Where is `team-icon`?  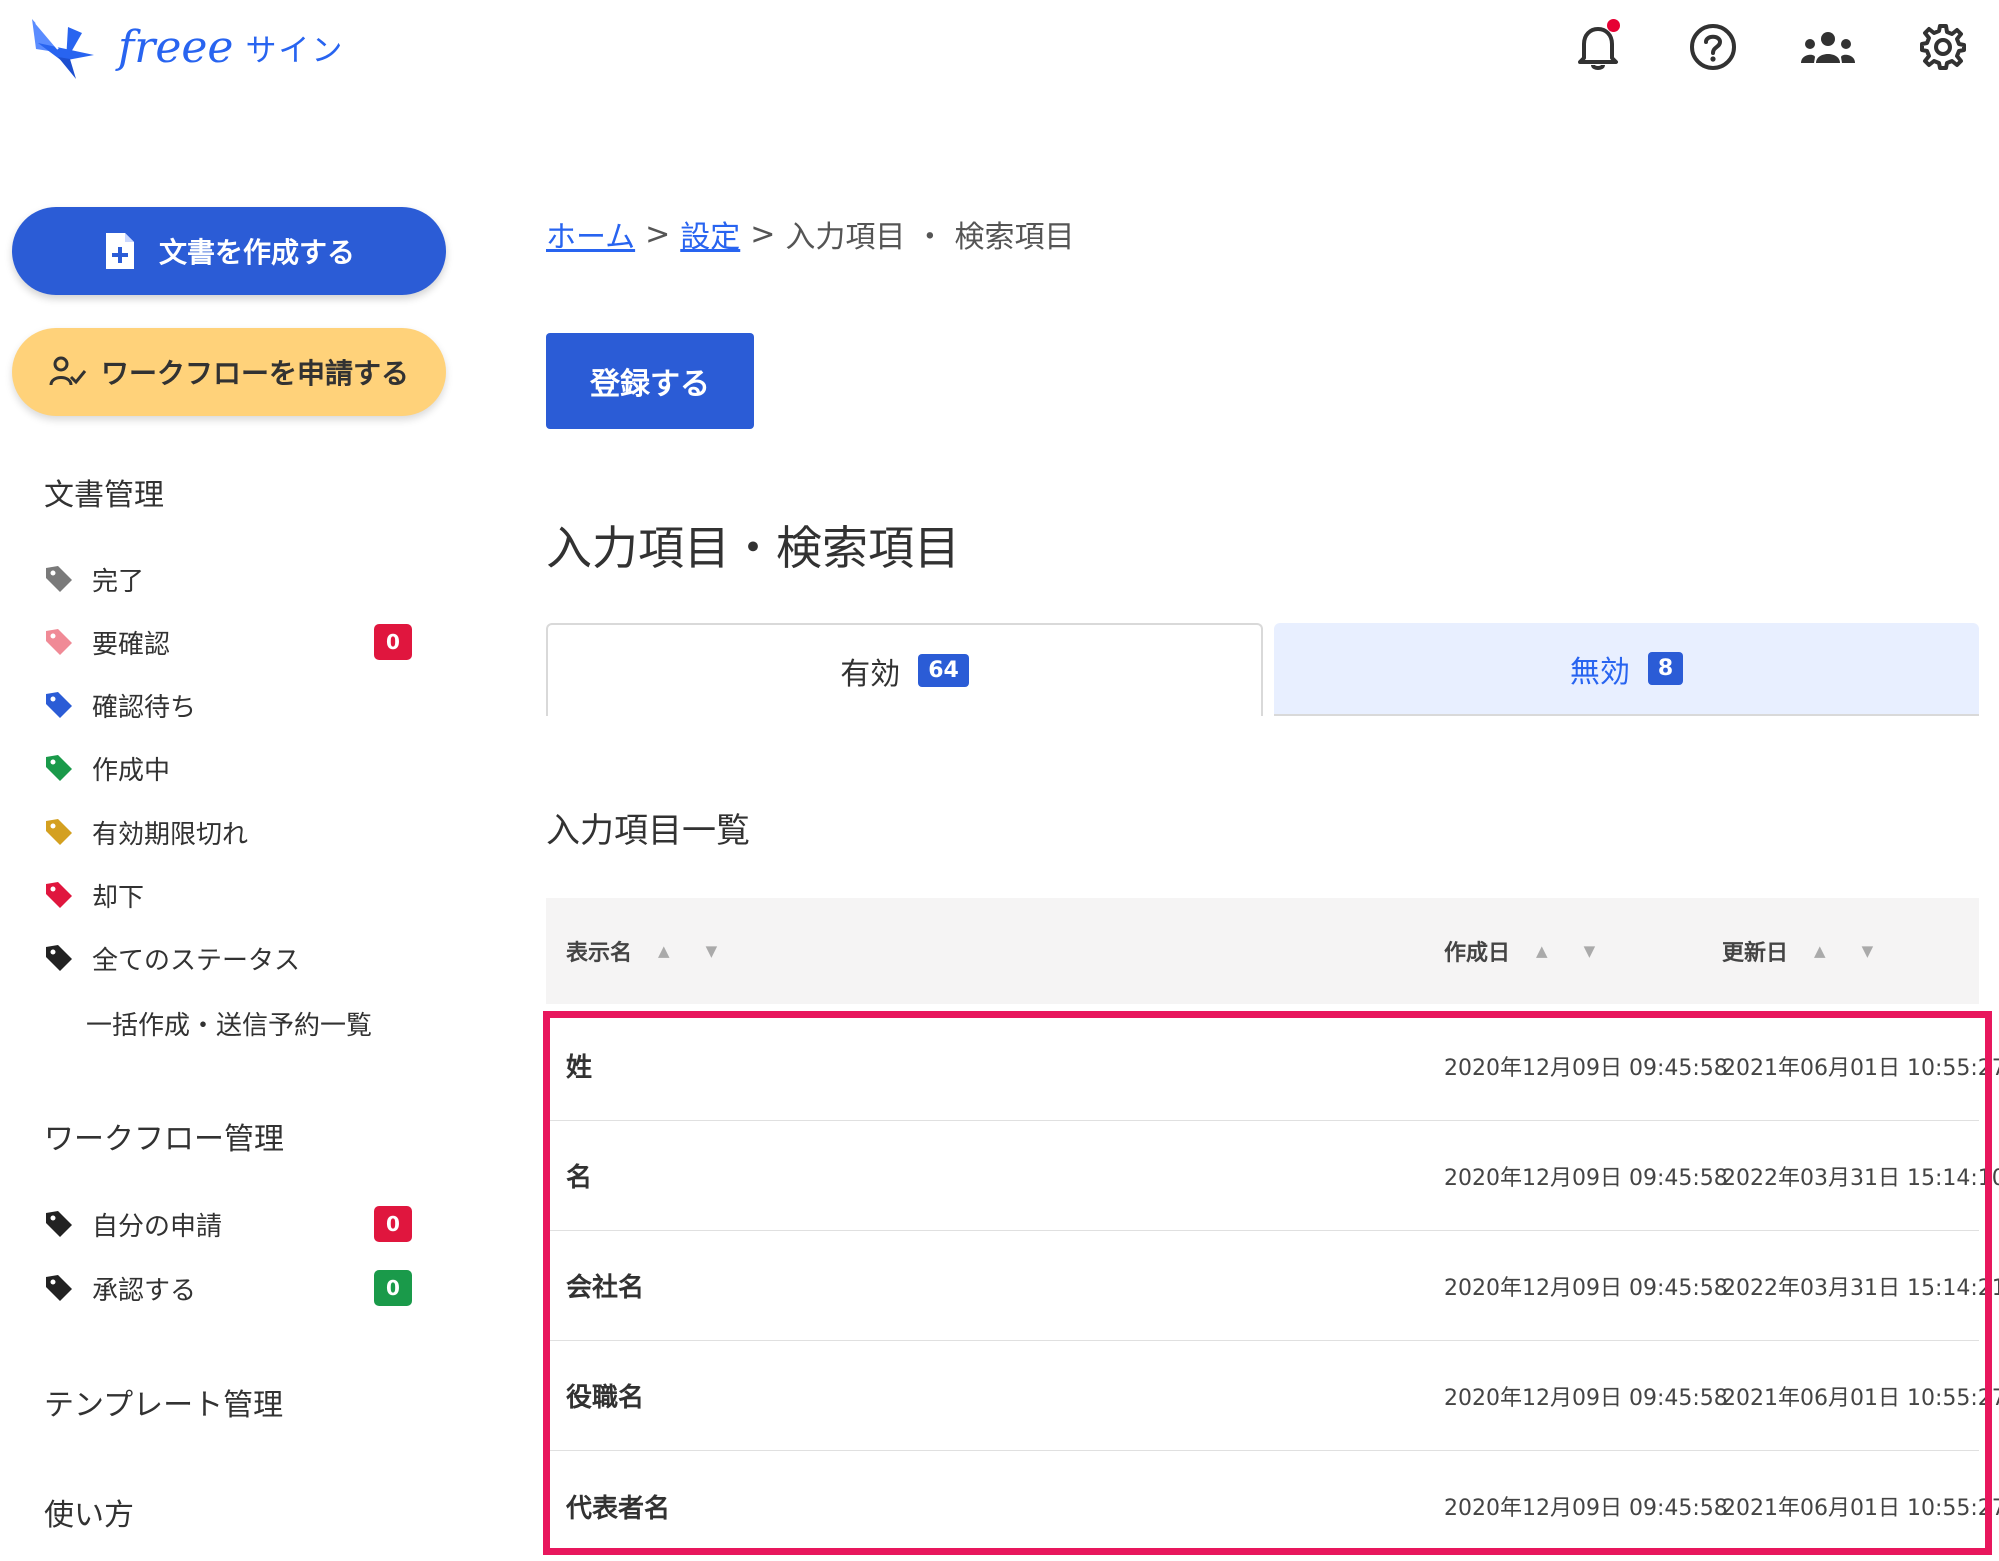 team-icon is located at coordinates (1828, 47).